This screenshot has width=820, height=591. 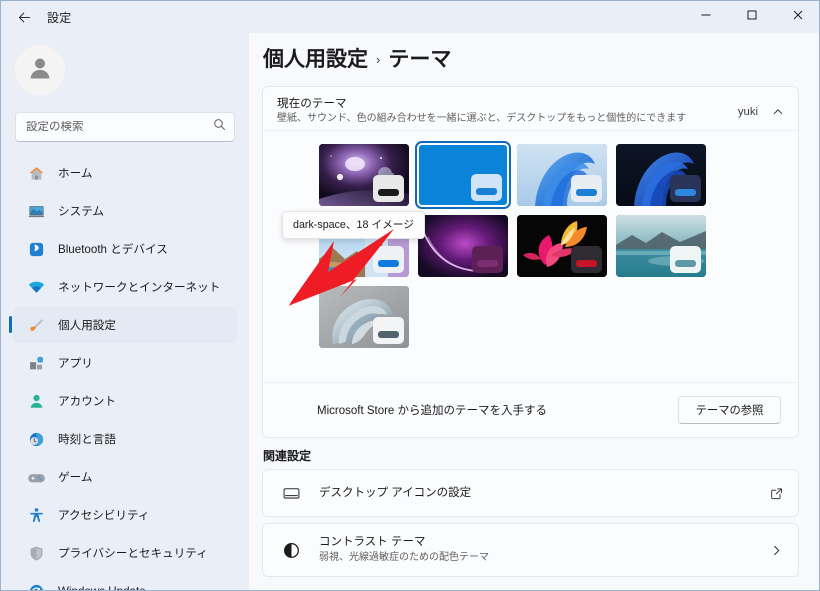 What do you see at coordinates (315, 58) in the screenshot?
I see `breadcrumb-root: 個人用設定` at bounding box center [315, 58].